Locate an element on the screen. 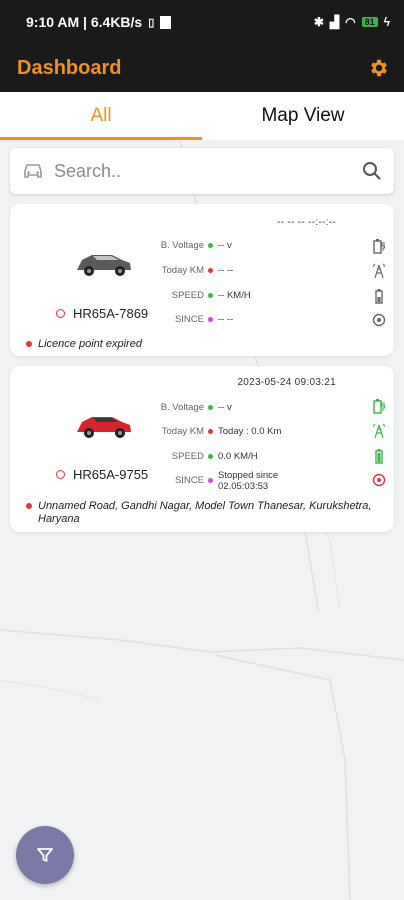 This screenshot has width=404, height=900. search-input: Search.. is located at coordinates (208, 171).